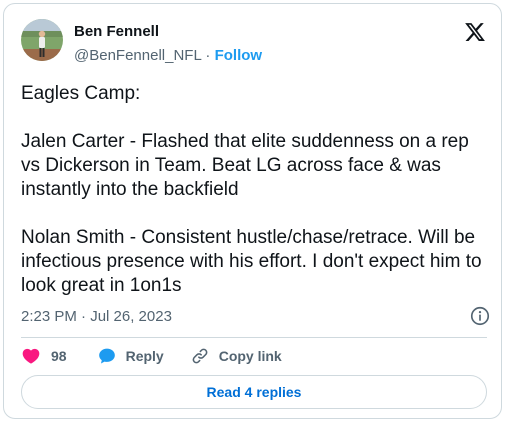 The width and height of the screenshot is (507, 424). Describe the element at coordinates (254, 392) in the screenshot. I see `read-replies-button: Read 4 replies` at that location.